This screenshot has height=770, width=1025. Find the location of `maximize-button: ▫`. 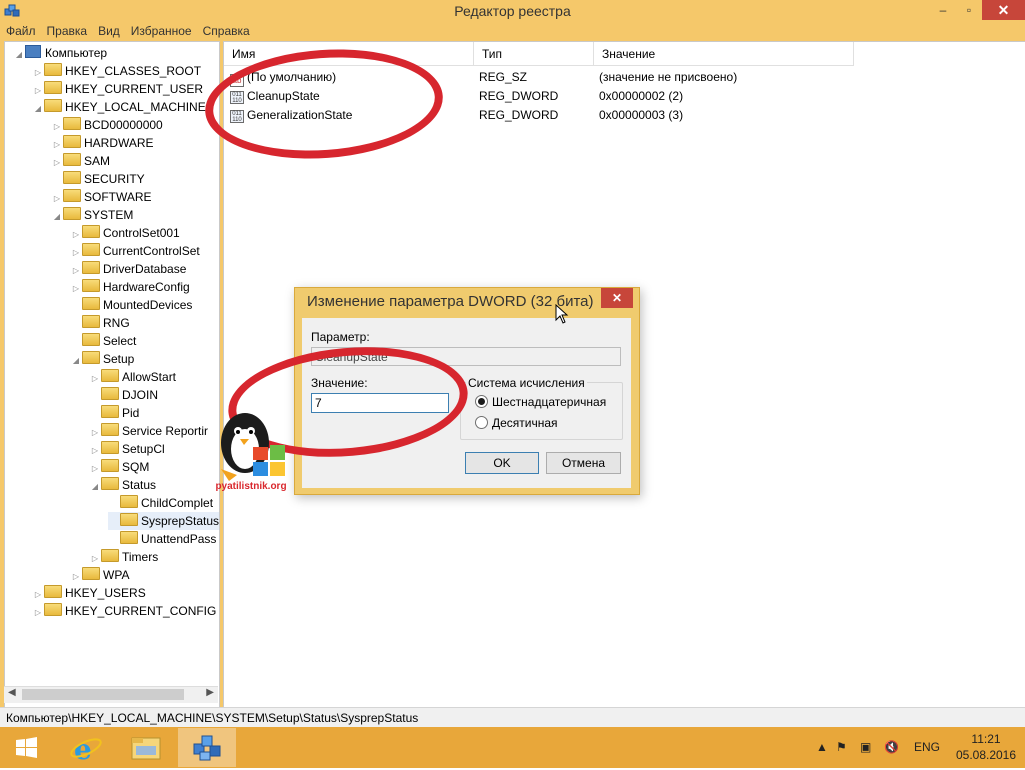

maximize-button: ▫ is located at coordinates (969, 10).